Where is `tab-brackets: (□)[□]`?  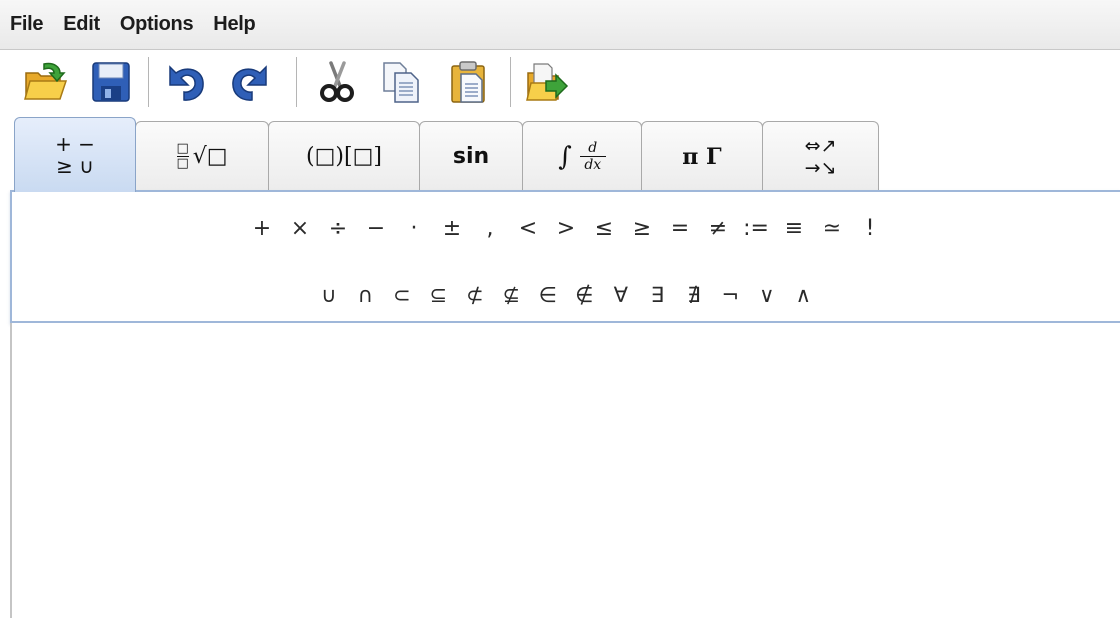 tab-brackets: (□)[□] is located at coordinates (344, 156).